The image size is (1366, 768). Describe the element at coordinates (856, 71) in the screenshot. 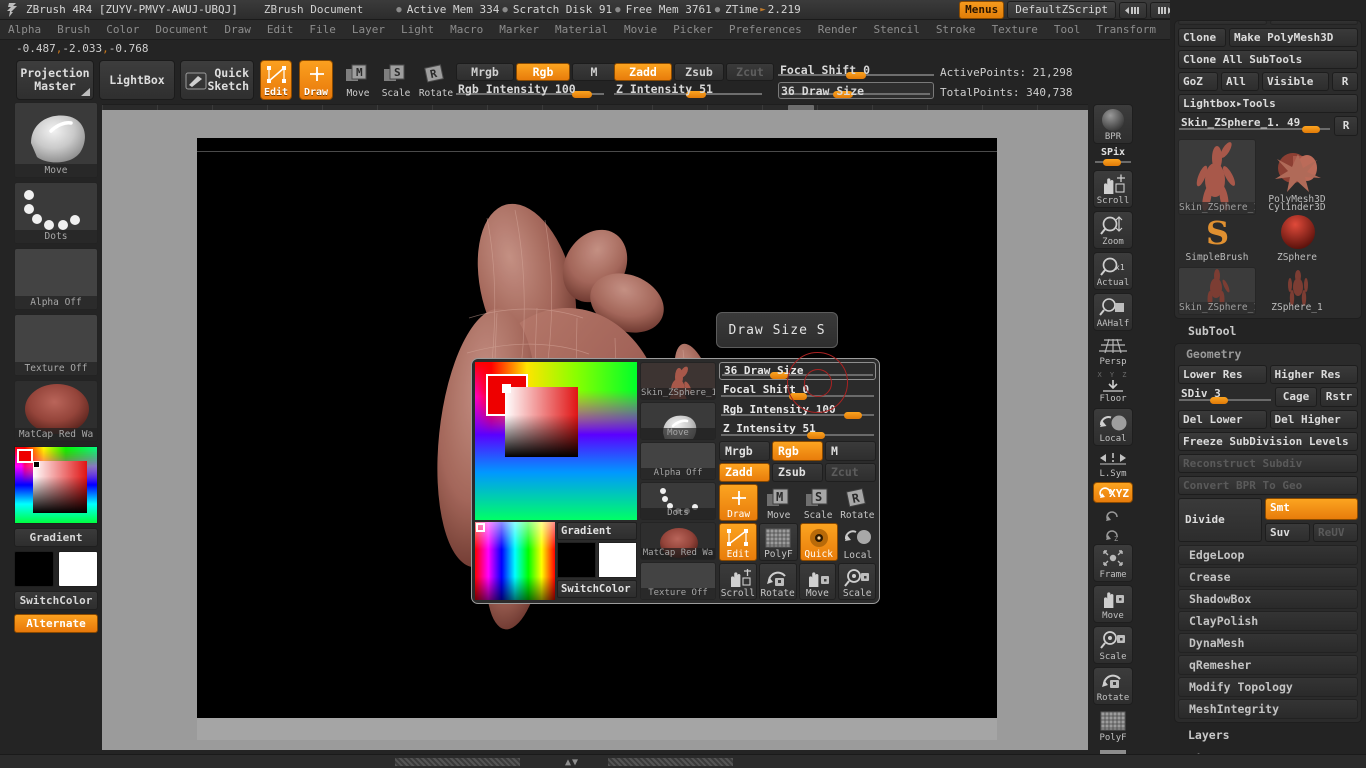

I see `focal-shift-slider: Focal Shift 0` at that location.